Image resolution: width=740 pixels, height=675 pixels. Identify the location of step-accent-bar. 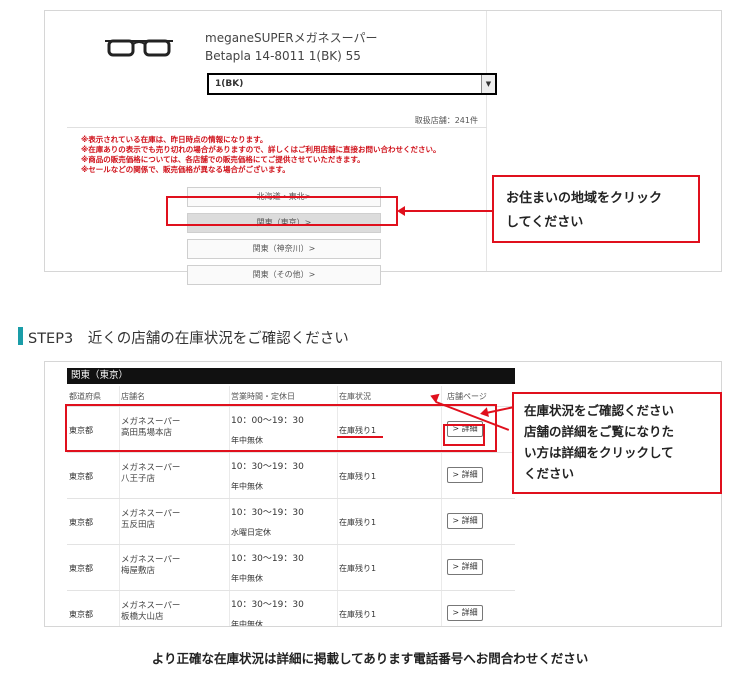
(20, 336).